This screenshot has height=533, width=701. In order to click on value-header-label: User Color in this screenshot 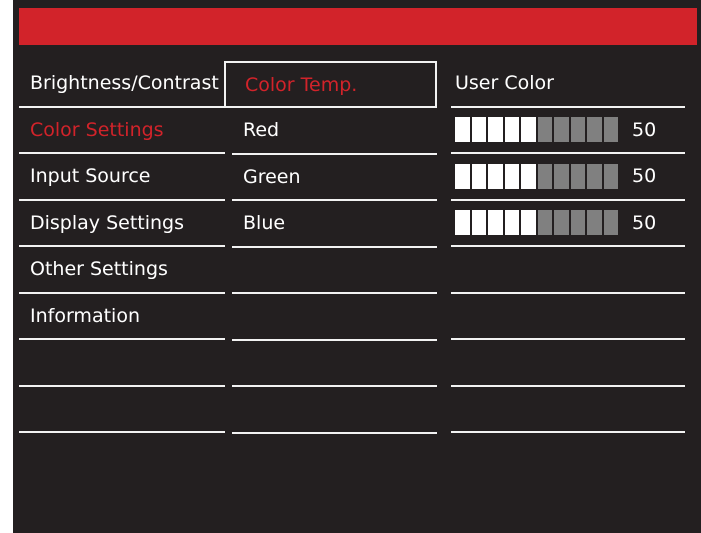, I will do `click(504, 83)`.